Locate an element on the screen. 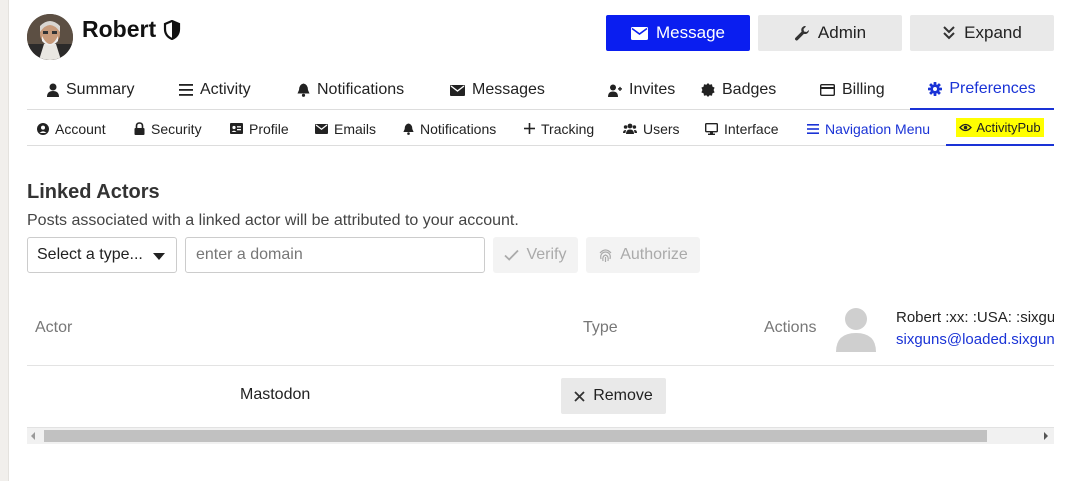 The height and width of the screenshot is (481, 1069). subtab-activitypub-highlight: ActivityPub is located at coordinates (1000, 127).